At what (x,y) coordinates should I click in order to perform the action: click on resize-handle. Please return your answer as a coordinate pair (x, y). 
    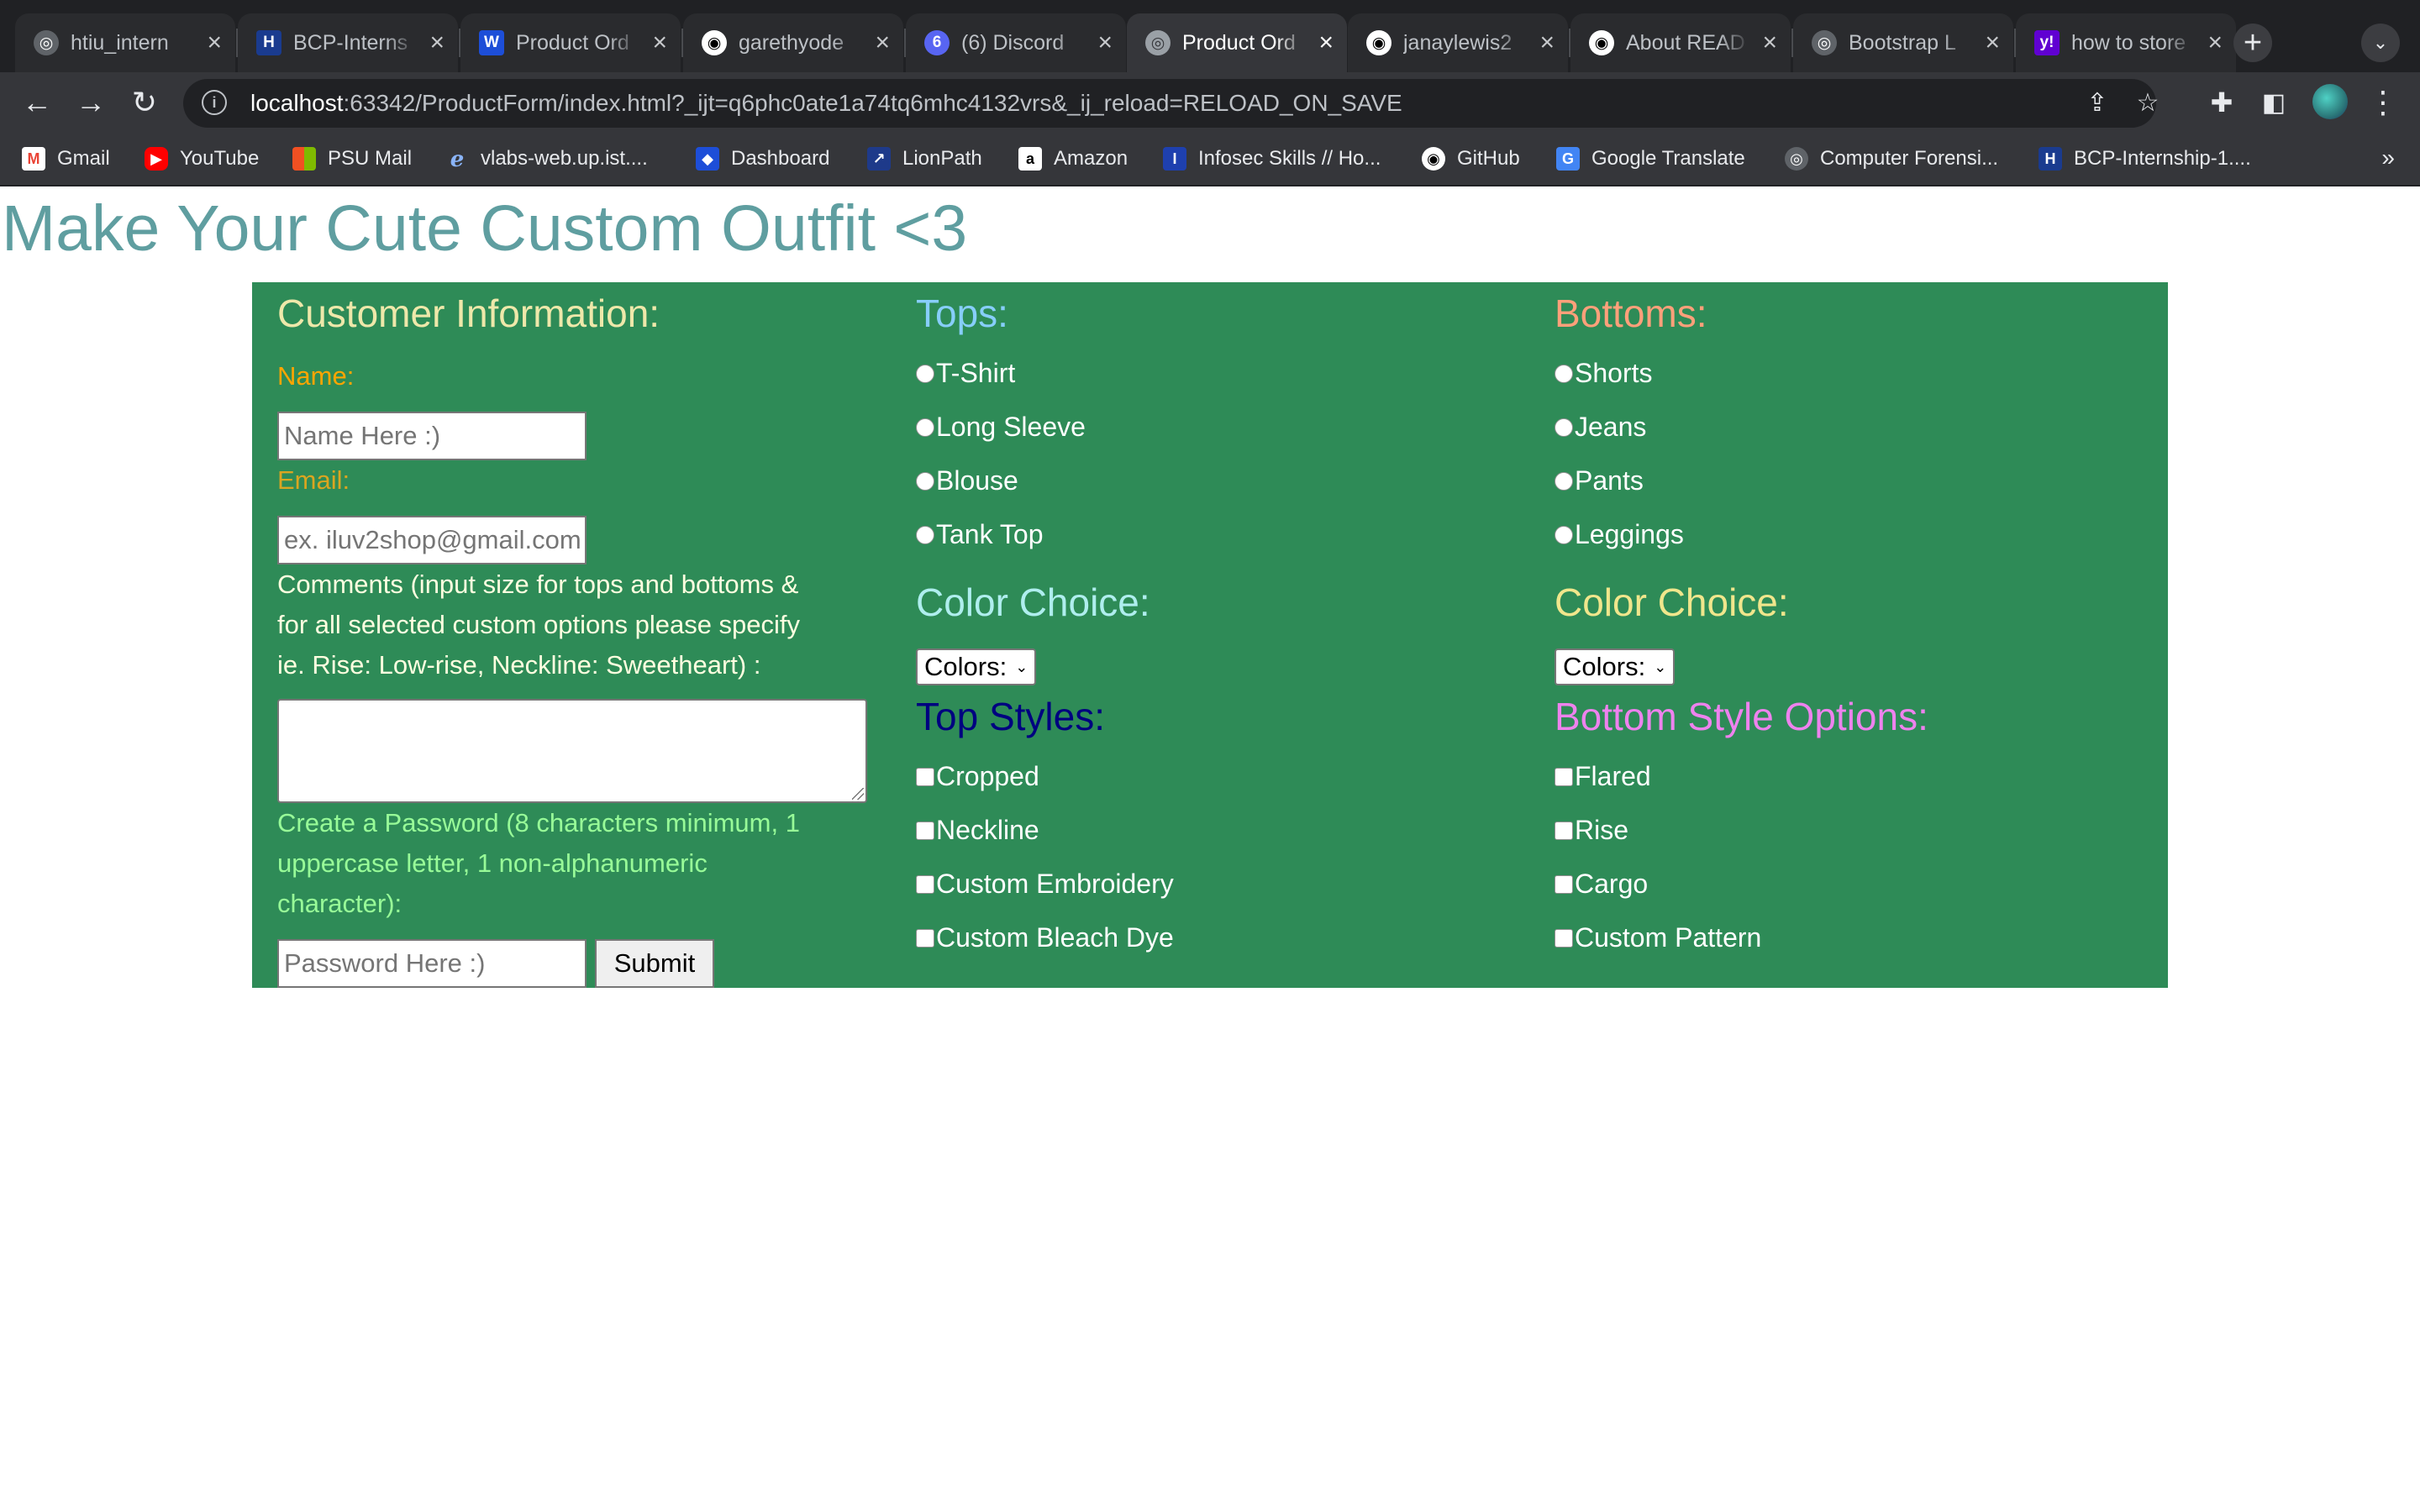
    Looking at the image, I should click on (858, 794).